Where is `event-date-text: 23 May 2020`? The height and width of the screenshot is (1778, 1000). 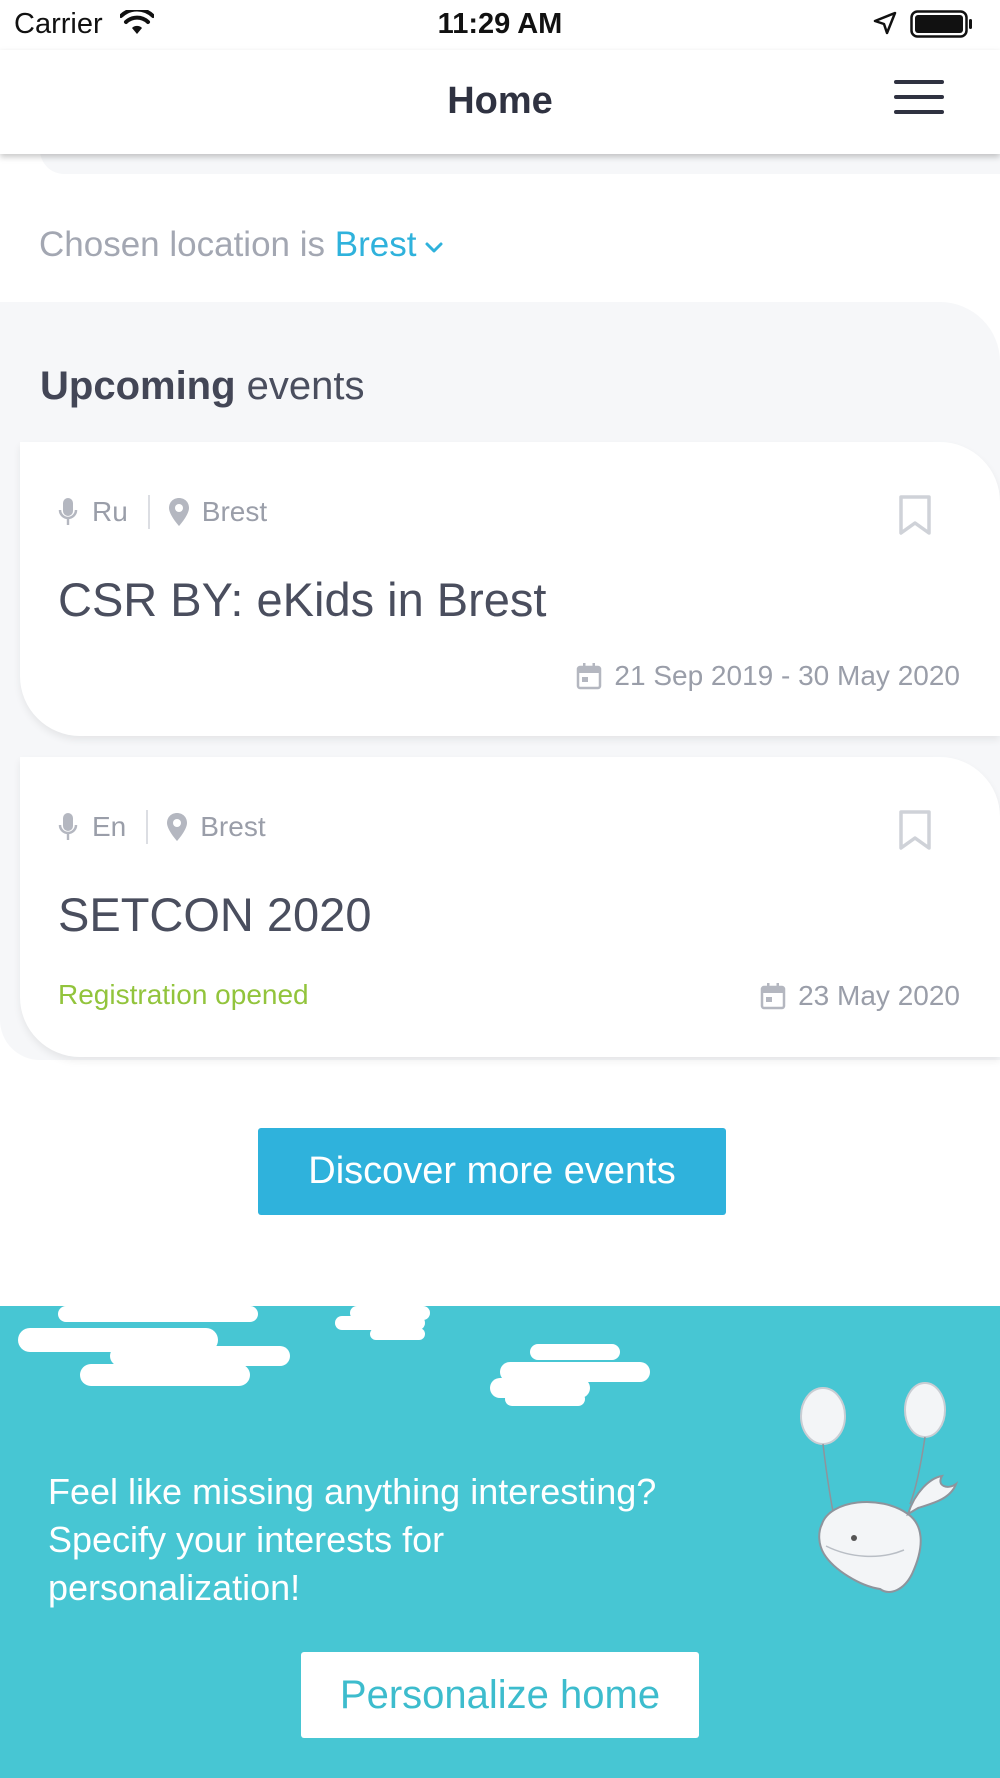
event-date-text: 23 May 2020 is located at coordinates (879, 995).